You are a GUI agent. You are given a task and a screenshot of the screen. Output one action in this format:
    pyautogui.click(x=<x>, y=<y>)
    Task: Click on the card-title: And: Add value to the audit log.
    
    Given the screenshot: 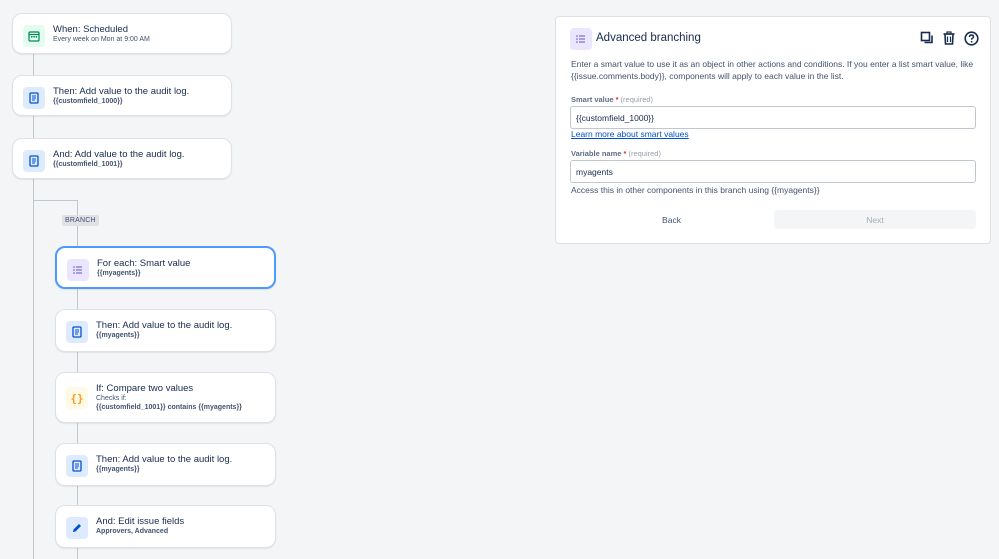 What is the action you would take?
    pyautogui.click(x=119, y=154)
    